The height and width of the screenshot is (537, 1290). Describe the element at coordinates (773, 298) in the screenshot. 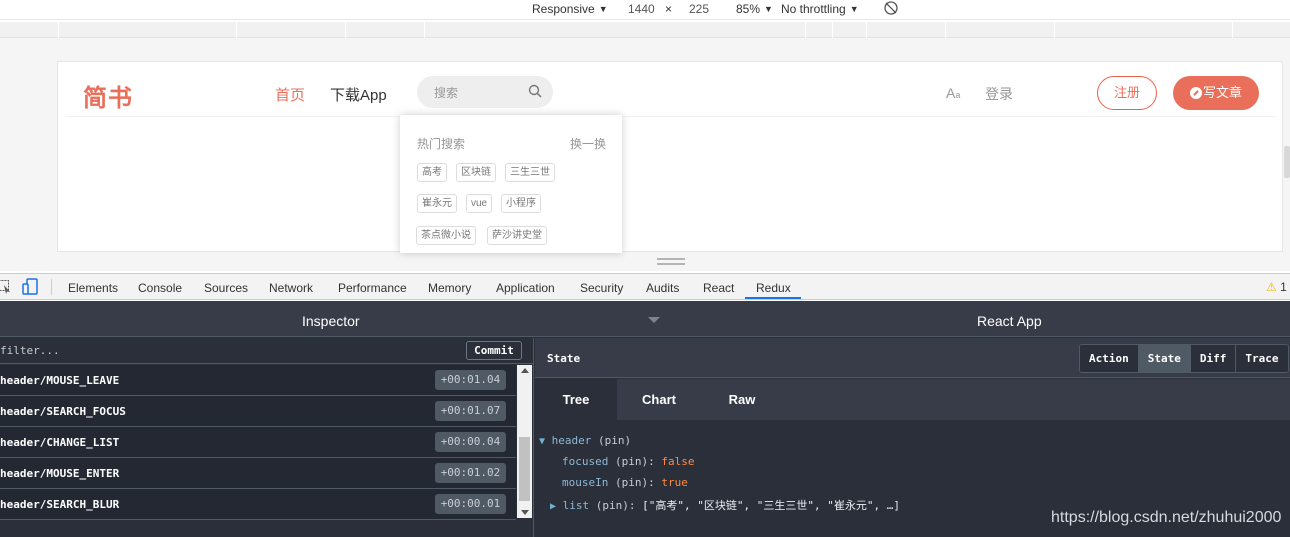

I see `active-tab-indicator` at that location.